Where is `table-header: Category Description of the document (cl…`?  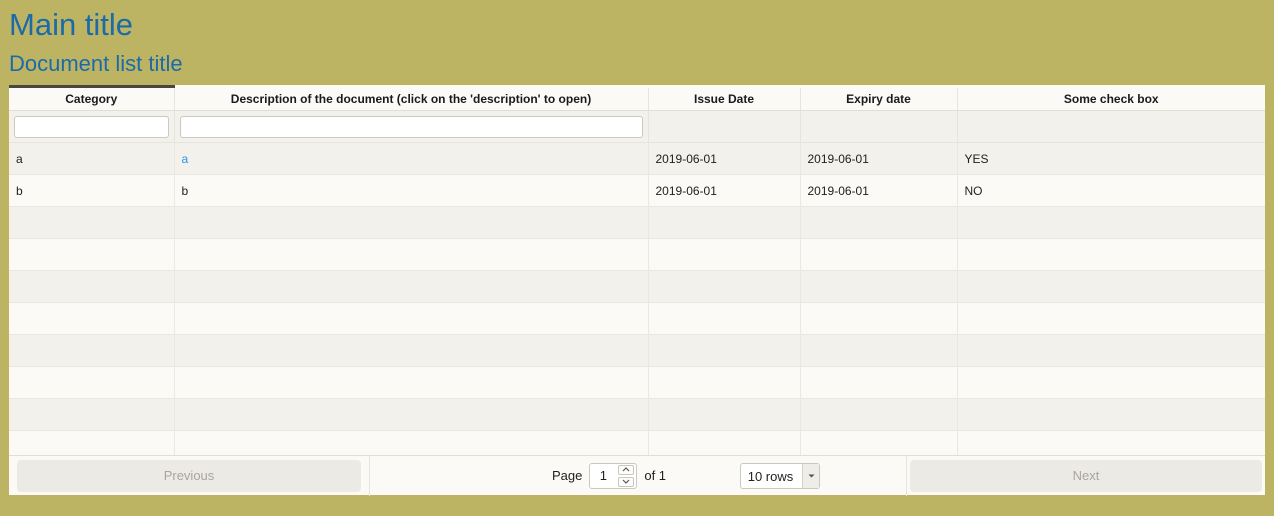 table-header: Category Description of the document (cl… is located at coordinates (637, 114).